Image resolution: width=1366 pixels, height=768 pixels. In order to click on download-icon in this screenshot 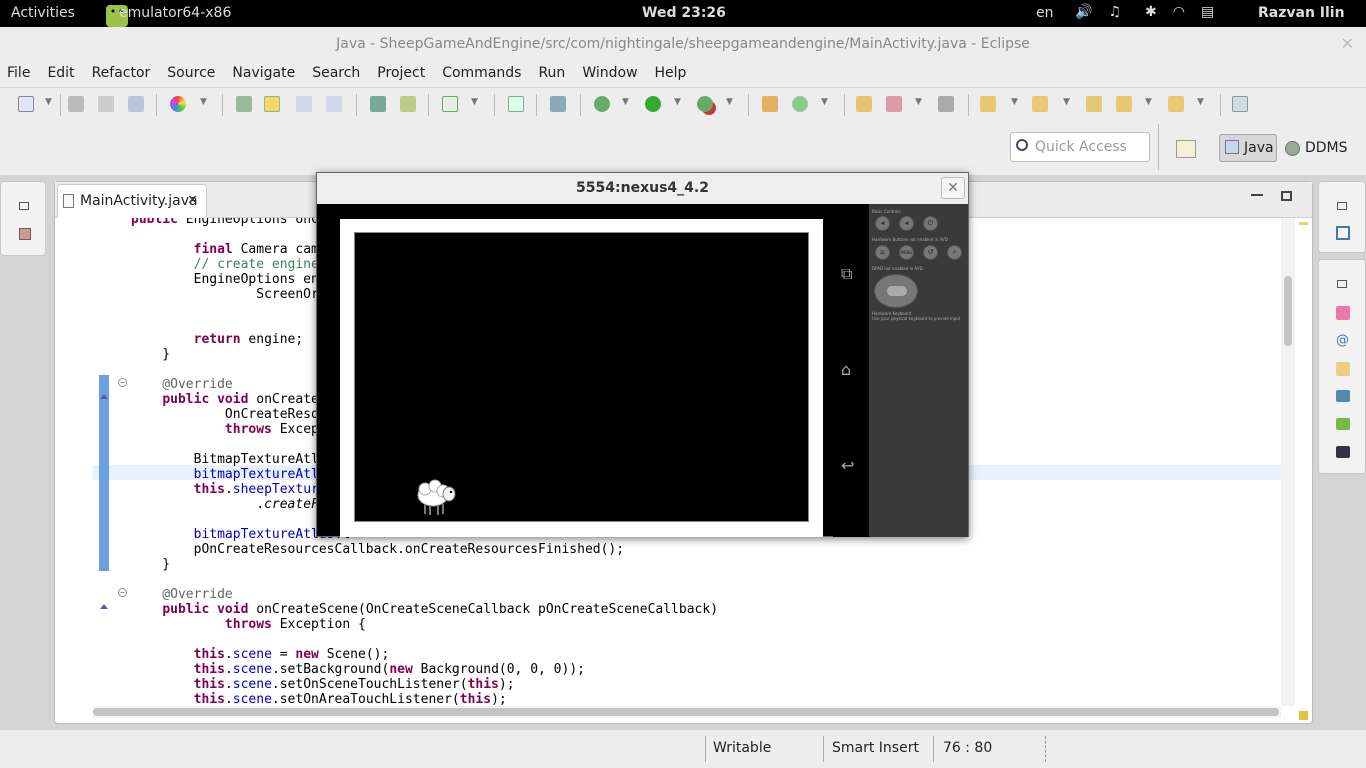, I will do `click(378, 104)`.